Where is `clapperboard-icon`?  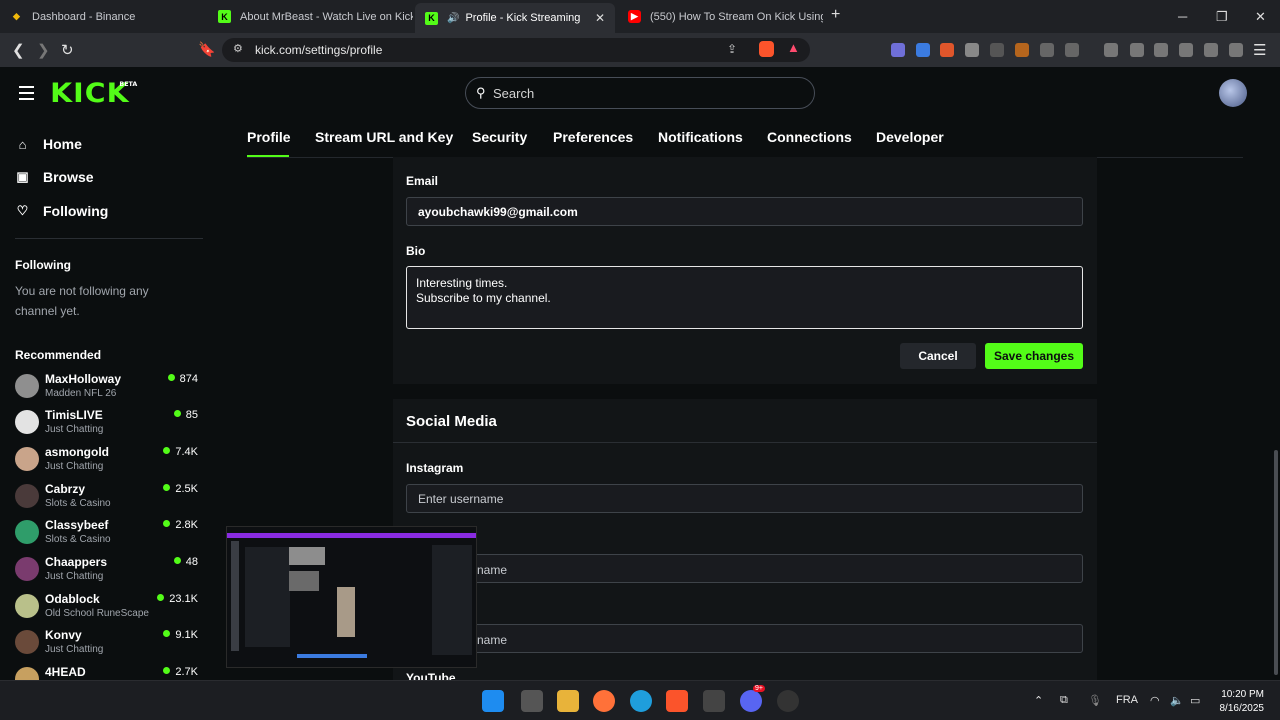 clapperboard-icon is located at coordinates (714, 701).